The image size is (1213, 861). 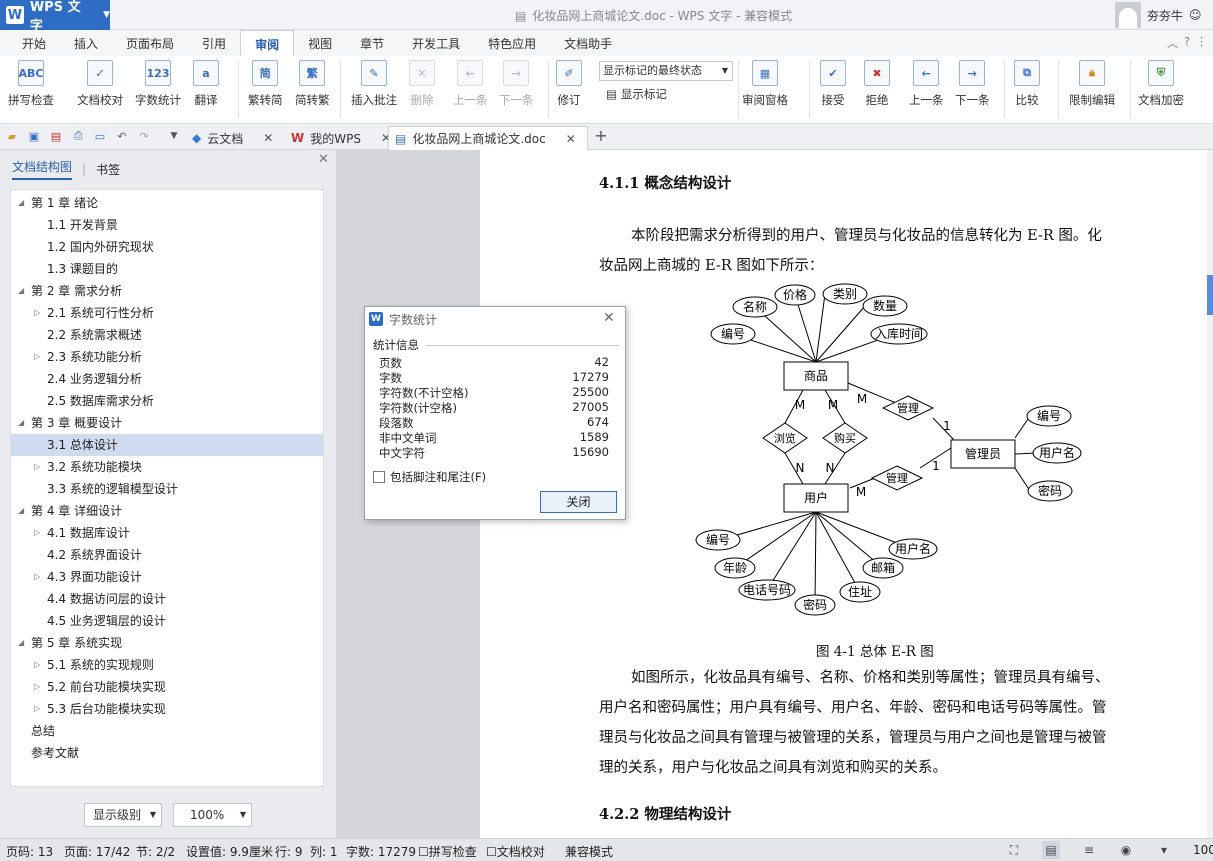 What do you see at coordinates (470, 84) in the screenshot?
I see `prev-comment-button: ← 上一条` at bounding box center [470, 84].